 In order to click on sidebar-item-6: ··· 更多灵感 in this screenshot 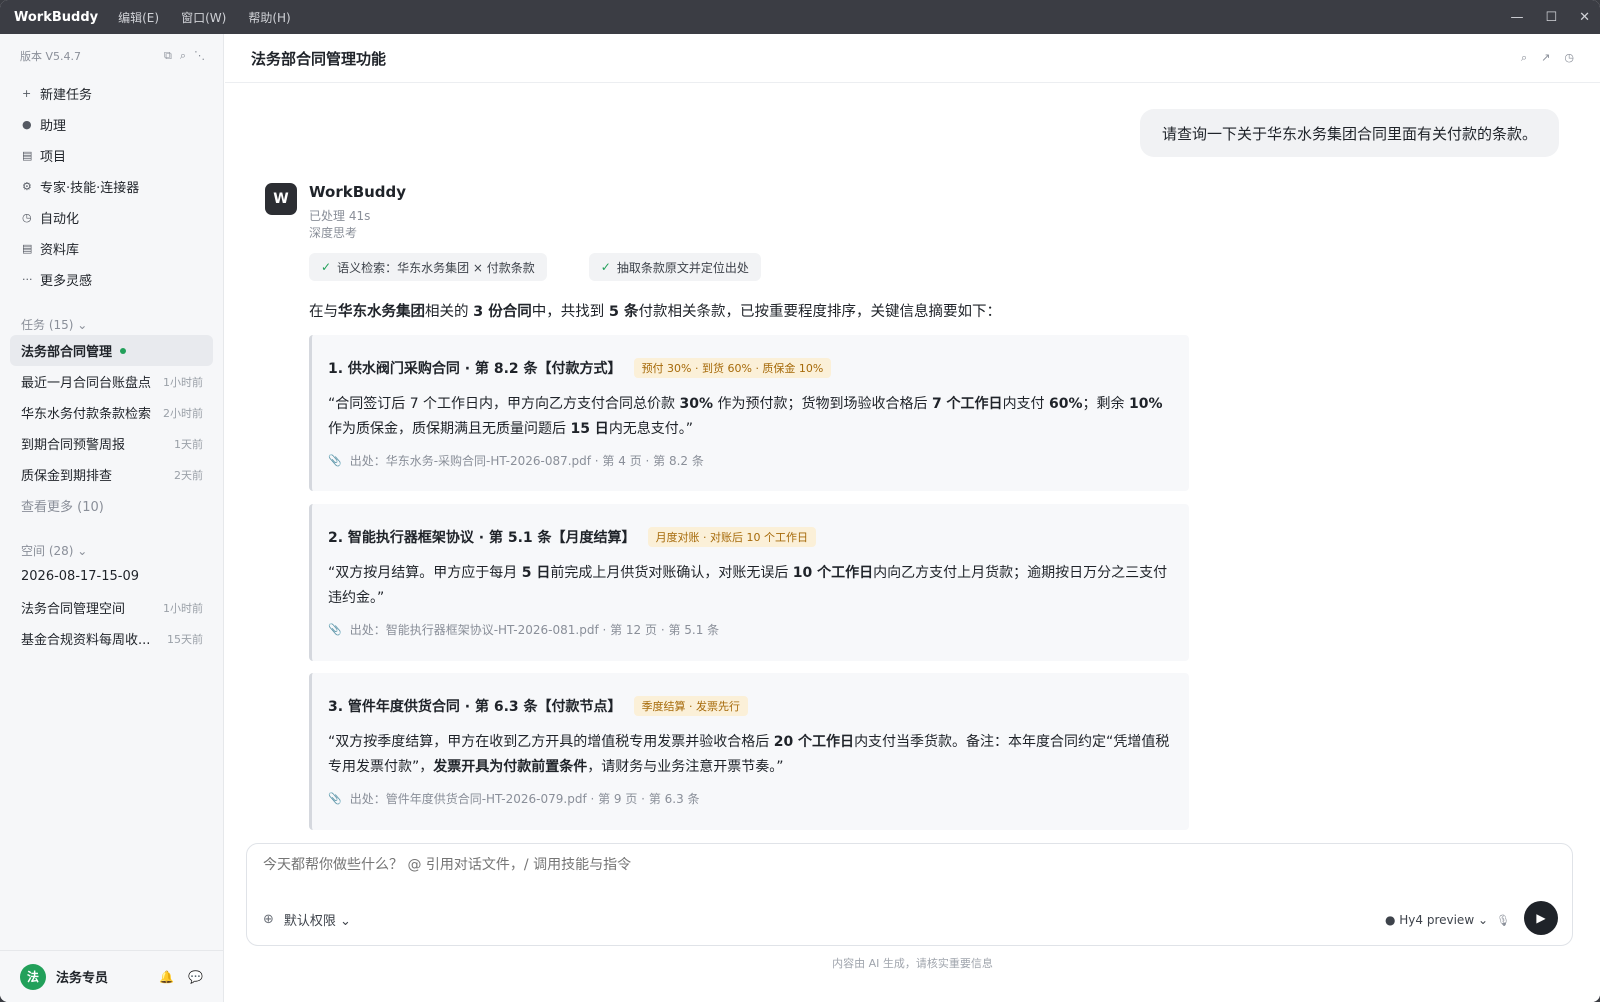, I will do `click(111, 279)`.